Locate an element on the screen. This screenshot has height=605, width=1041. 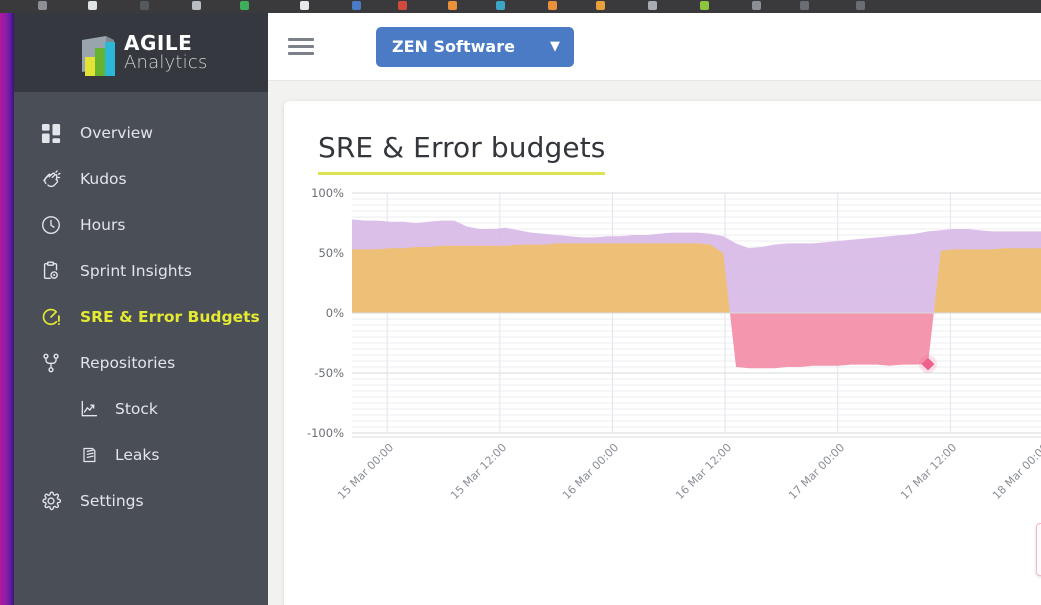
x-axis-tick: 15 Mar 12:00 is located at coordinates (478, 472).